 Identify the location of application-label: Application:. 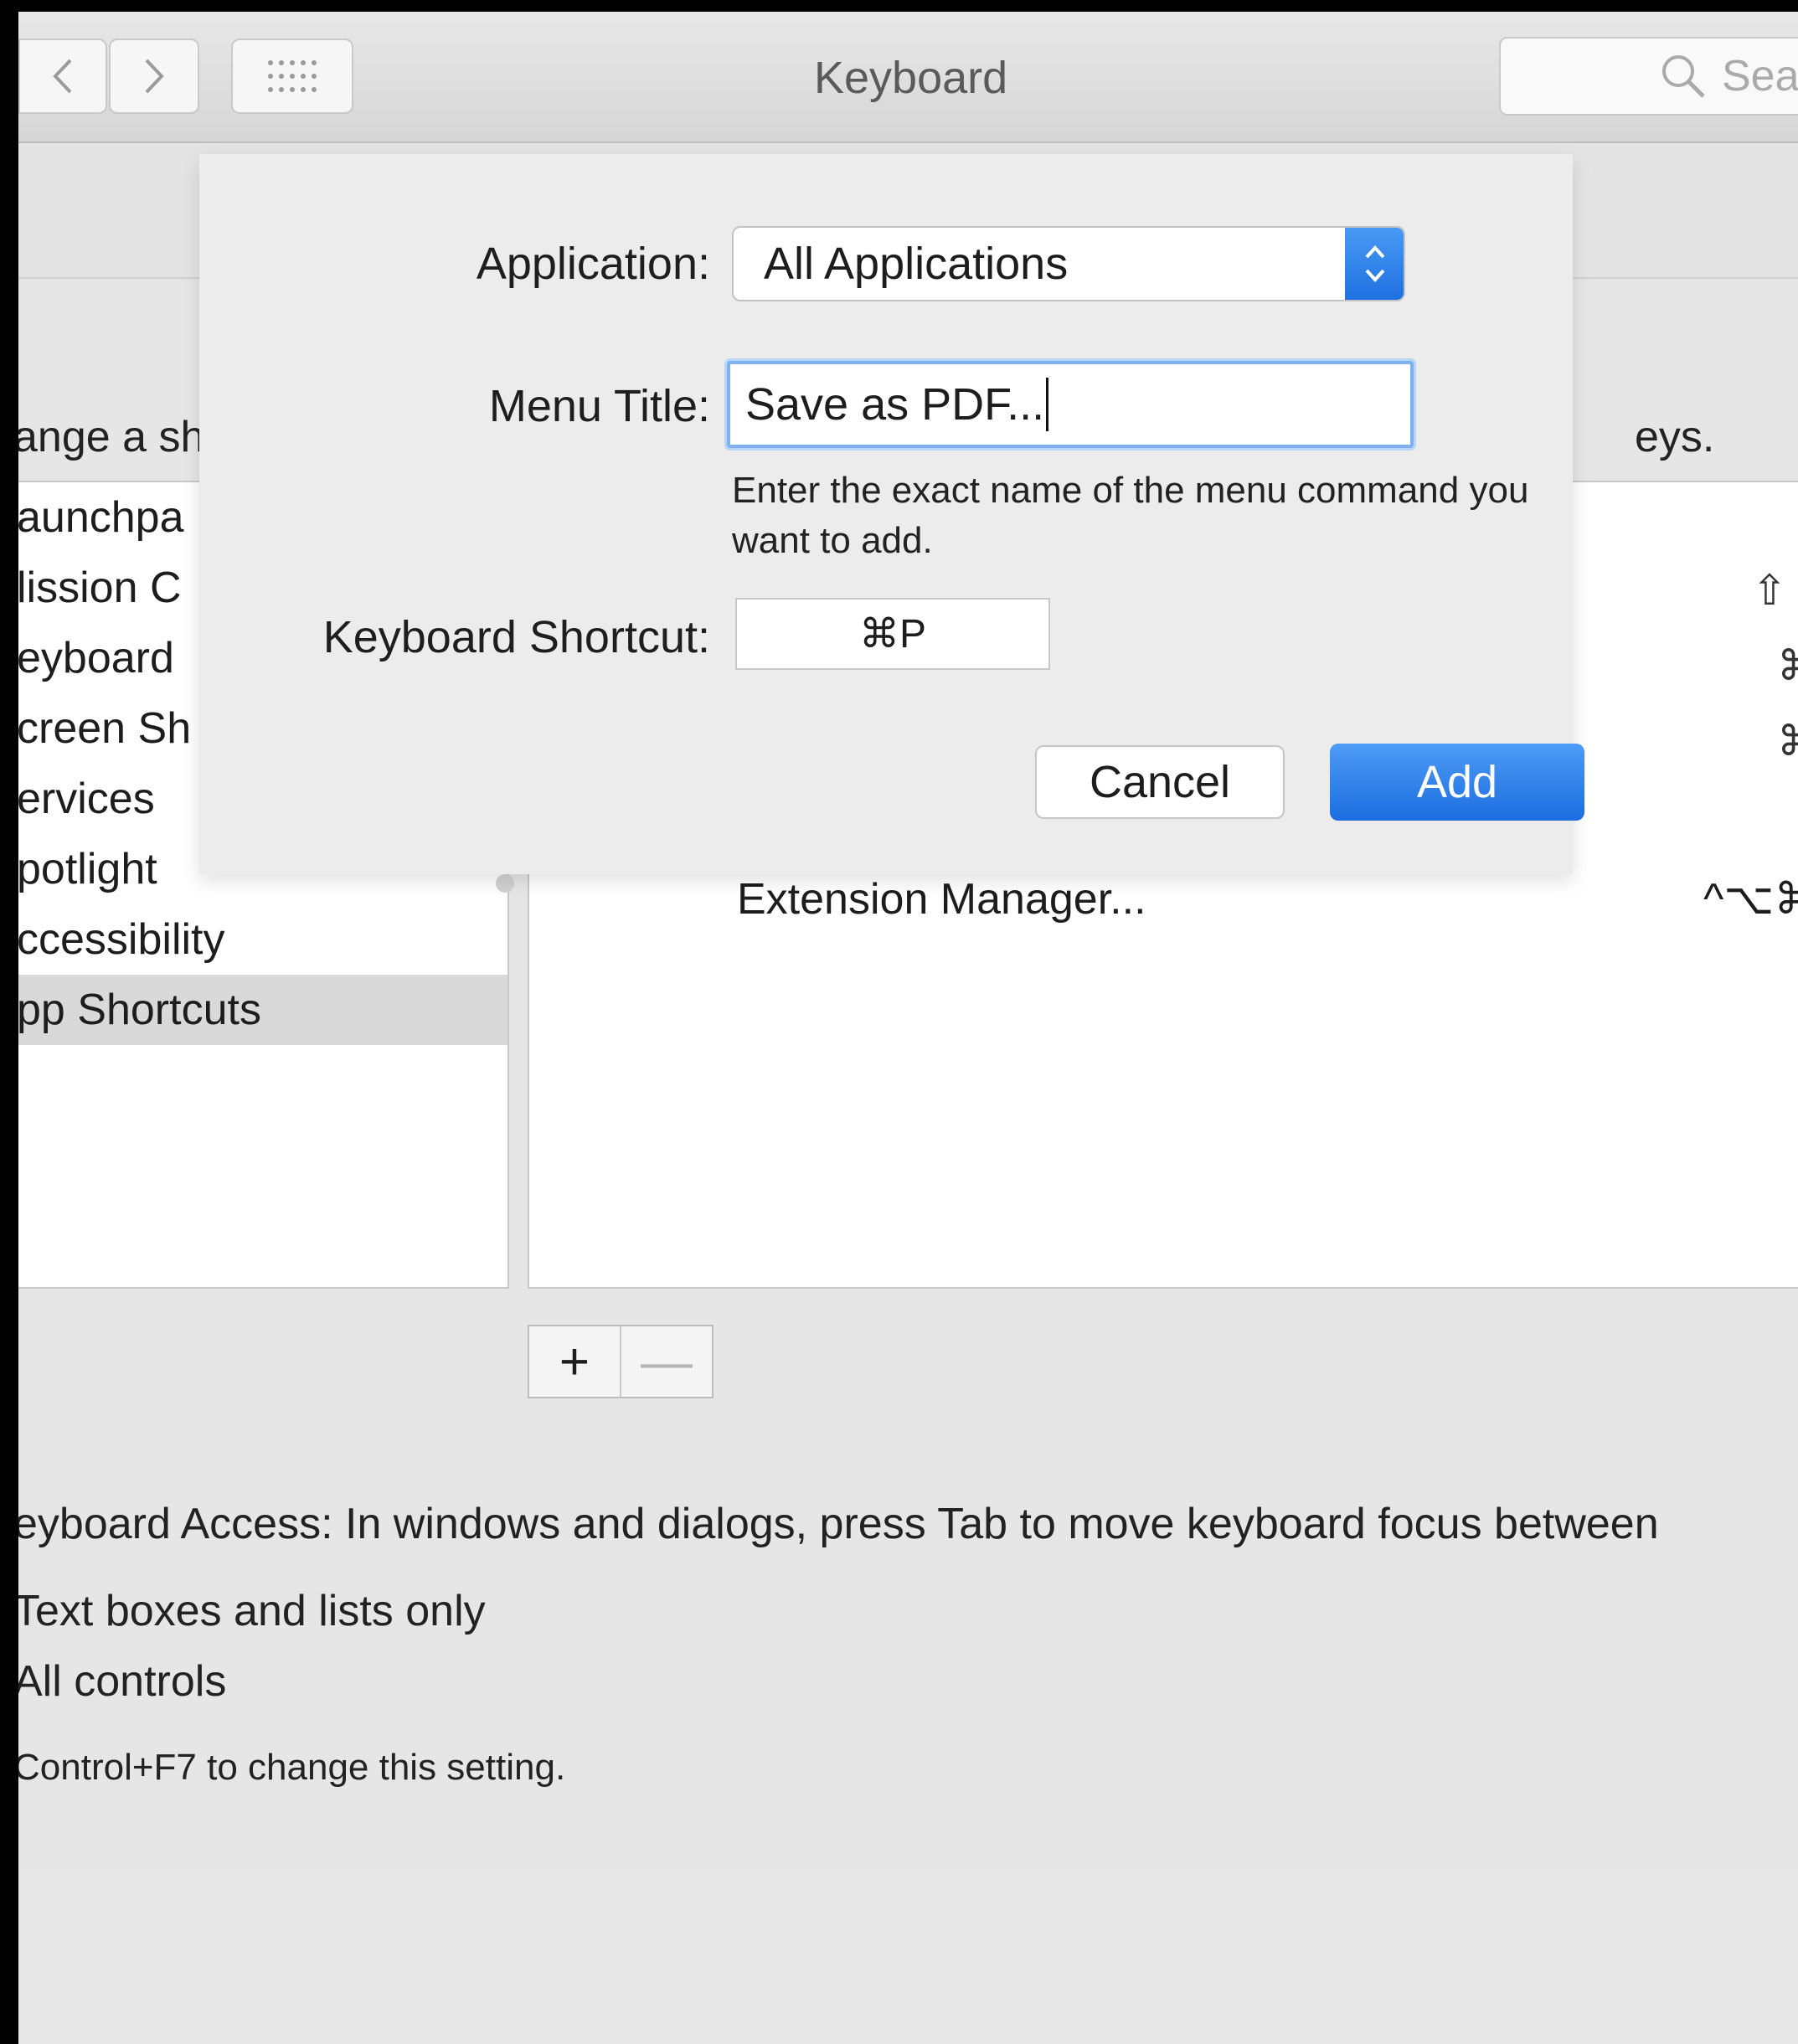
(593, 264).